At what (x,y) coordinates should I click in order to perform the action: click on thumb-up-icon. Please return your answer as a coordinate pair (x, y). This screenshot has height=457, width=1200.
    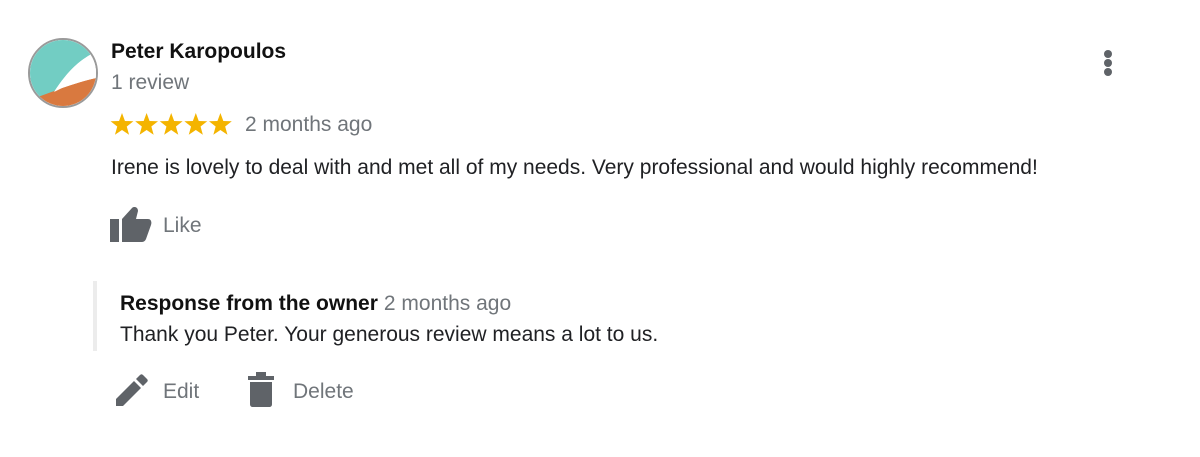
    Looking at the image, I should click on (131, 224).